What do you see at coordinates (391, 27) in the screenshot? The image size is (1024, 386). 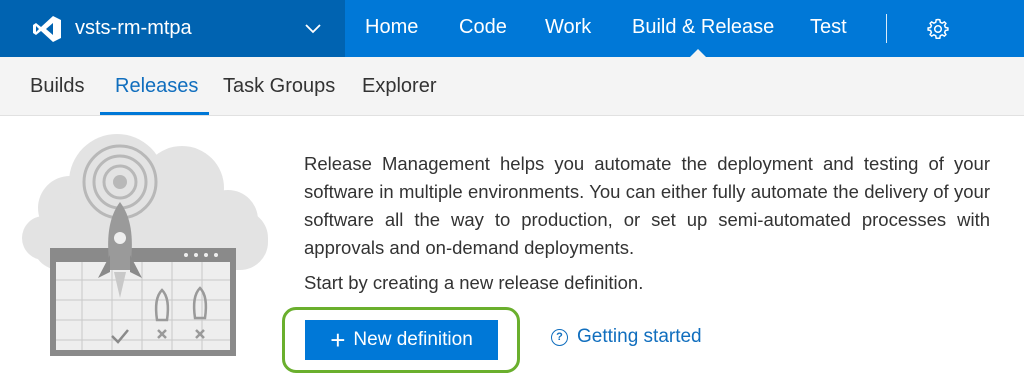 I see `nav-home: Home` at bounding box center [391, 27].